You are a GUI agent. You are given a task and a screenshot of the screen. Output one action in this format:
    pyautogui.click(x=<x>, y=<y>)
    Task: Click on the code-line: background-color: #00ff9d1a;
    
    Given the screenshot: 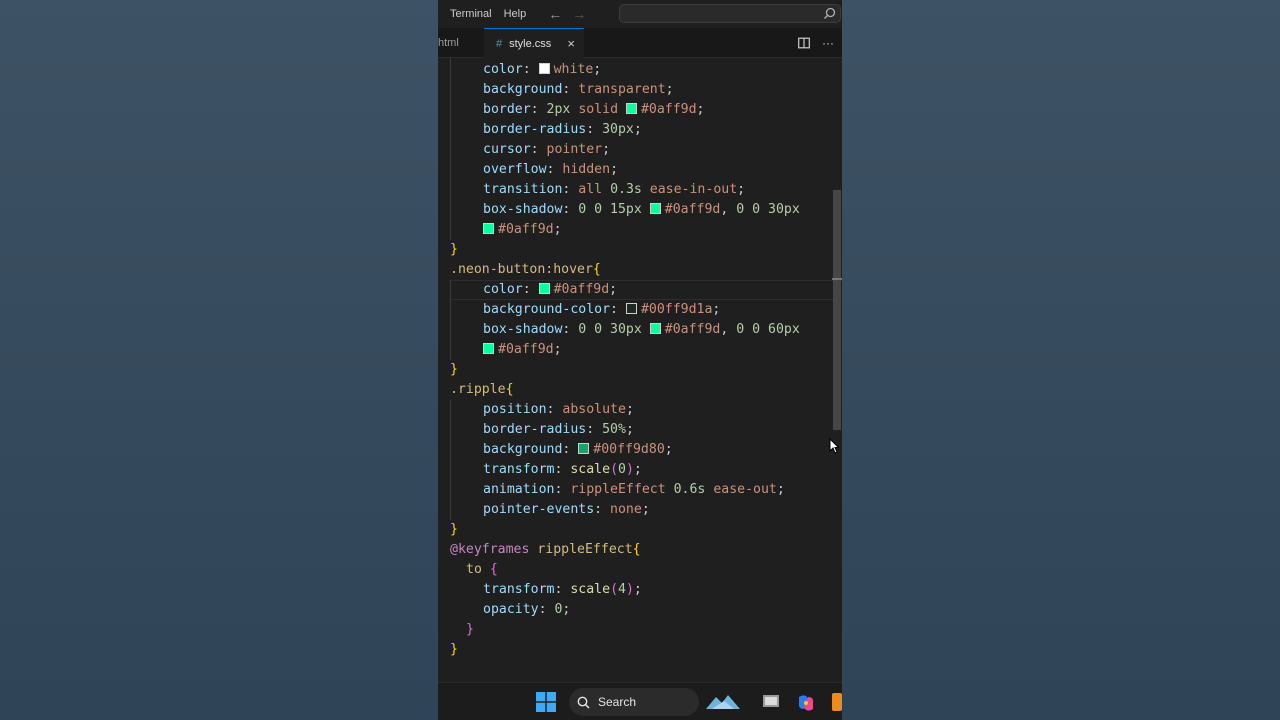 What is the action you would take?
    pyautogui.click(x=602, y=309)
    